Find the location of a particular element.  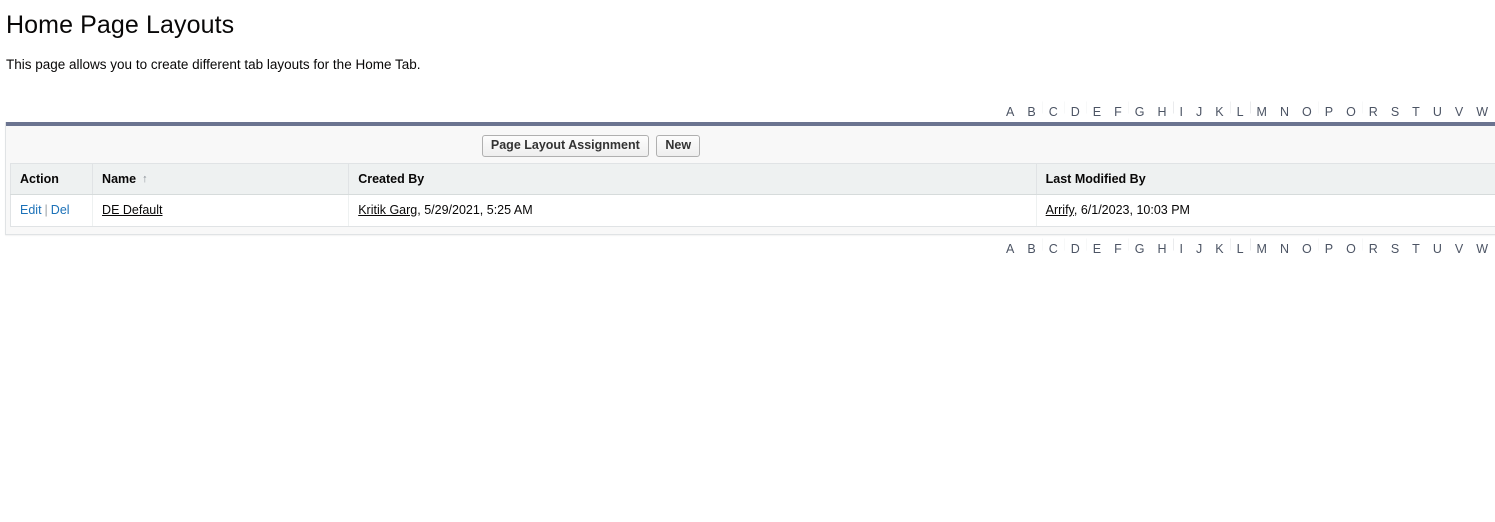

home-page-layouts-table: Action Name ↑ Created By Last Modified By is located at coordinates (752, 195).